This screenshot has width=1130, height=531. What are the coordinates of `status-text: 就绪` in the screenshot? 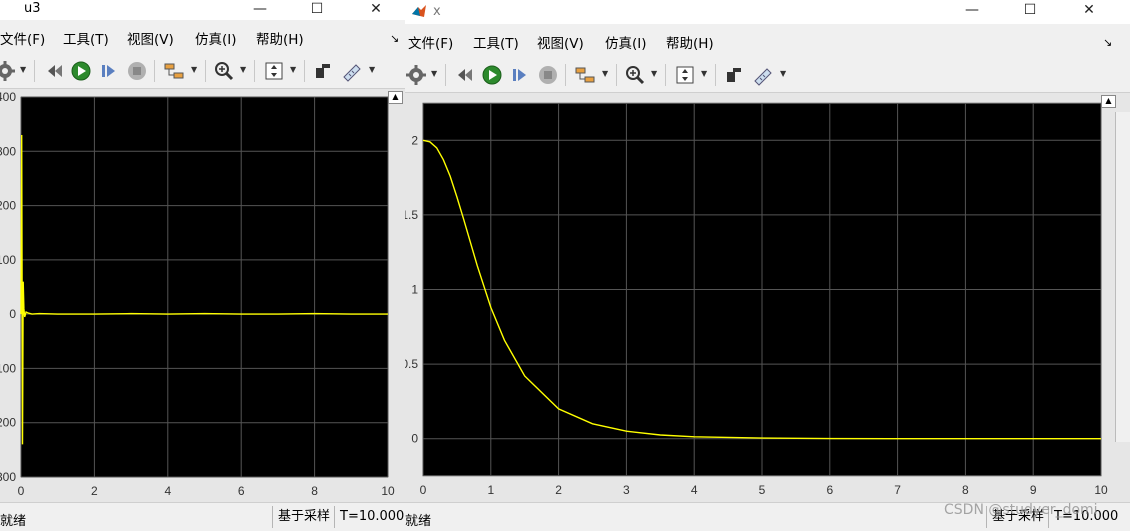 It's located at (13, 521).